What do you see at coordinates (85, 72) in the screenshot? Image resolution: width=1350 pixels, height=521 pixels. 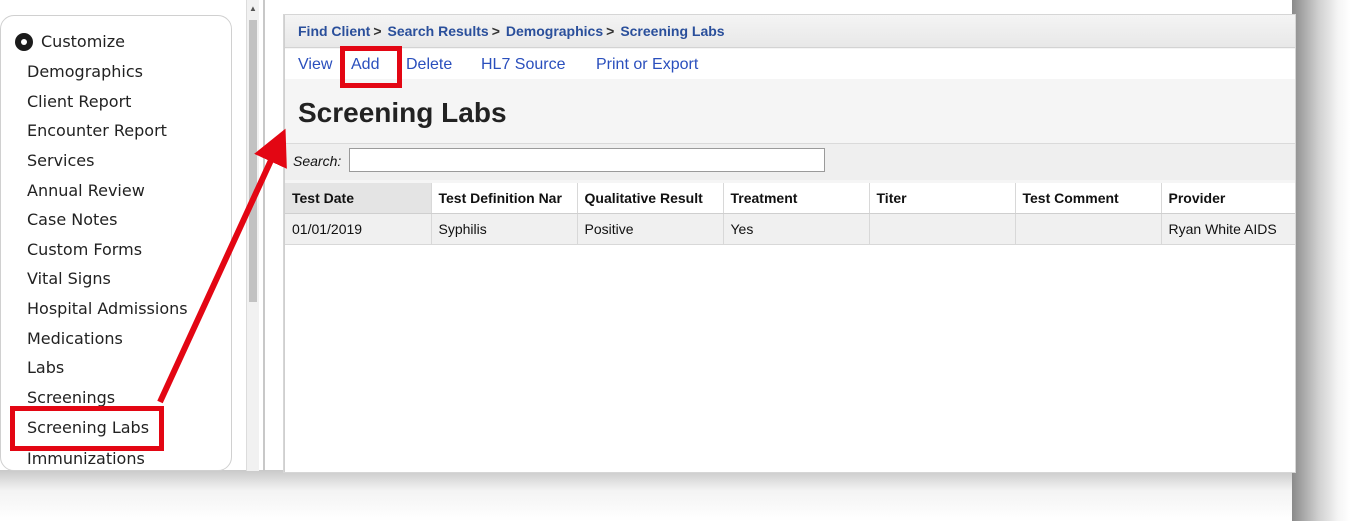 I see `sidebar-item-demographics: Demographics` at bounding box center [85, 72].